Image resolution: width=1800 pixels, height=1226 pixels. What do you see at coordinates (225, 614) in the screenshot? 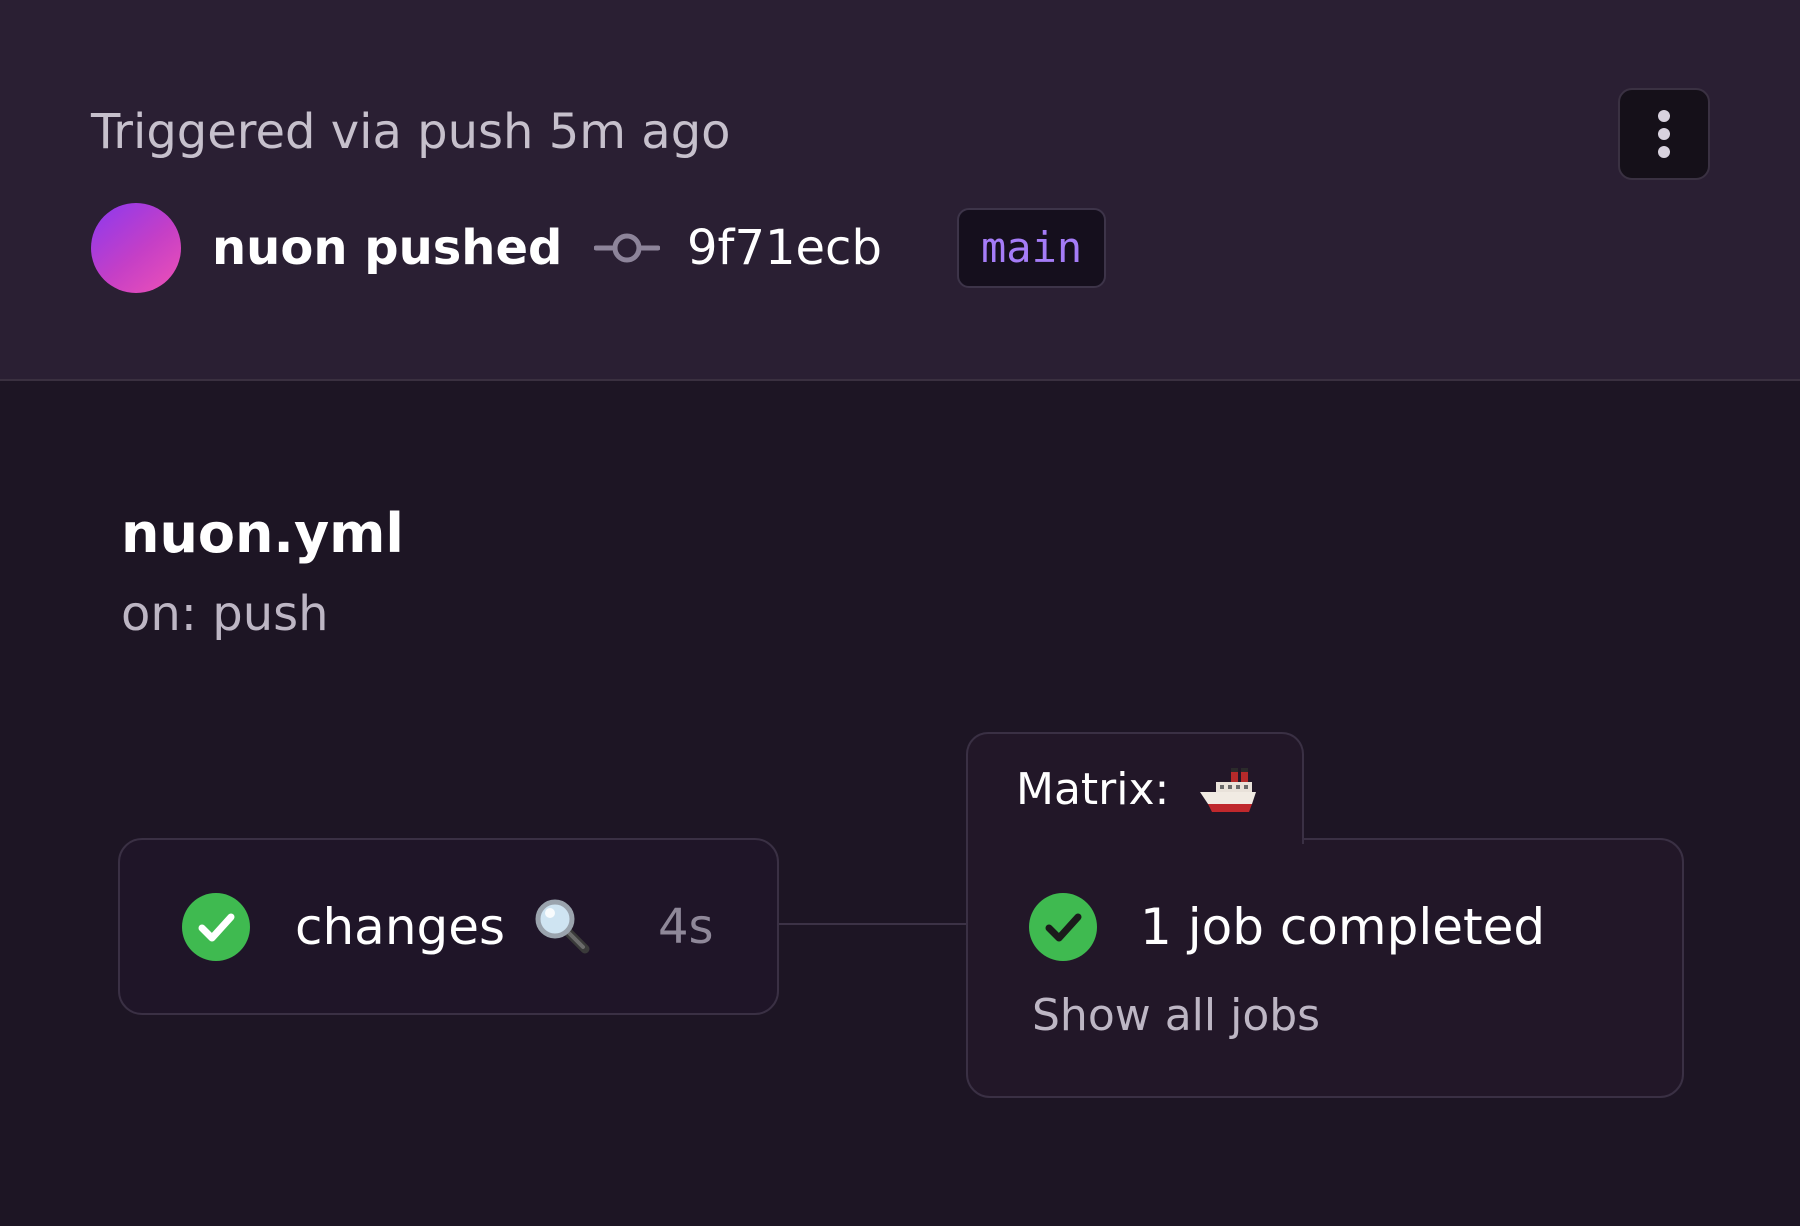
I see `workflow-trigger: on: push` at bounding box center [225, 614].